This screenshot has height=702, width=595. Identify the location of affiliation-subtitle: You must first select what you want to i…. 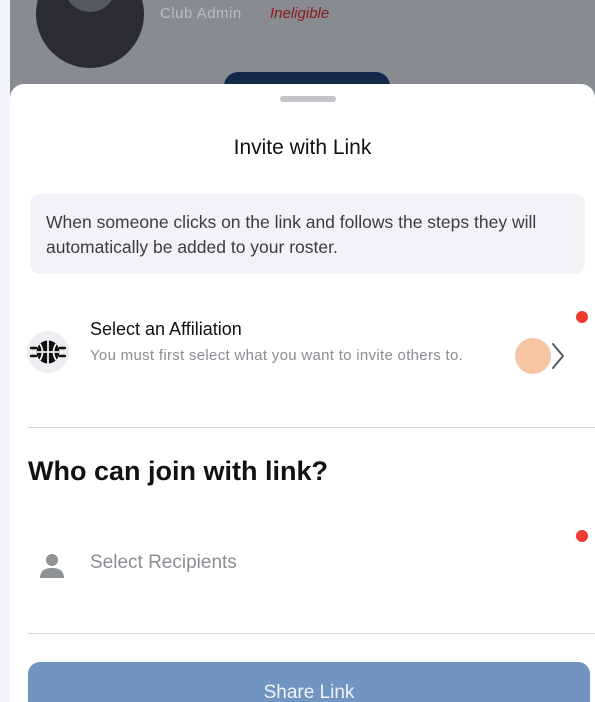
(277, 355).